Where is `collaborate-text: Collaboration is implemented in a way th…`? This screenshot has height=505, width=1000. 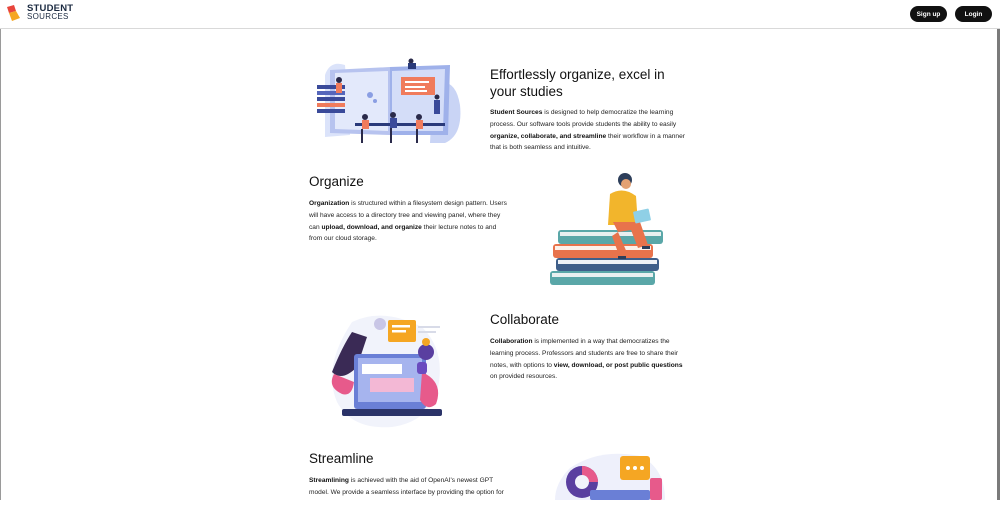
collaborate-text: Collaboration is implemented in a way th… is located at coordinates (590, 359).